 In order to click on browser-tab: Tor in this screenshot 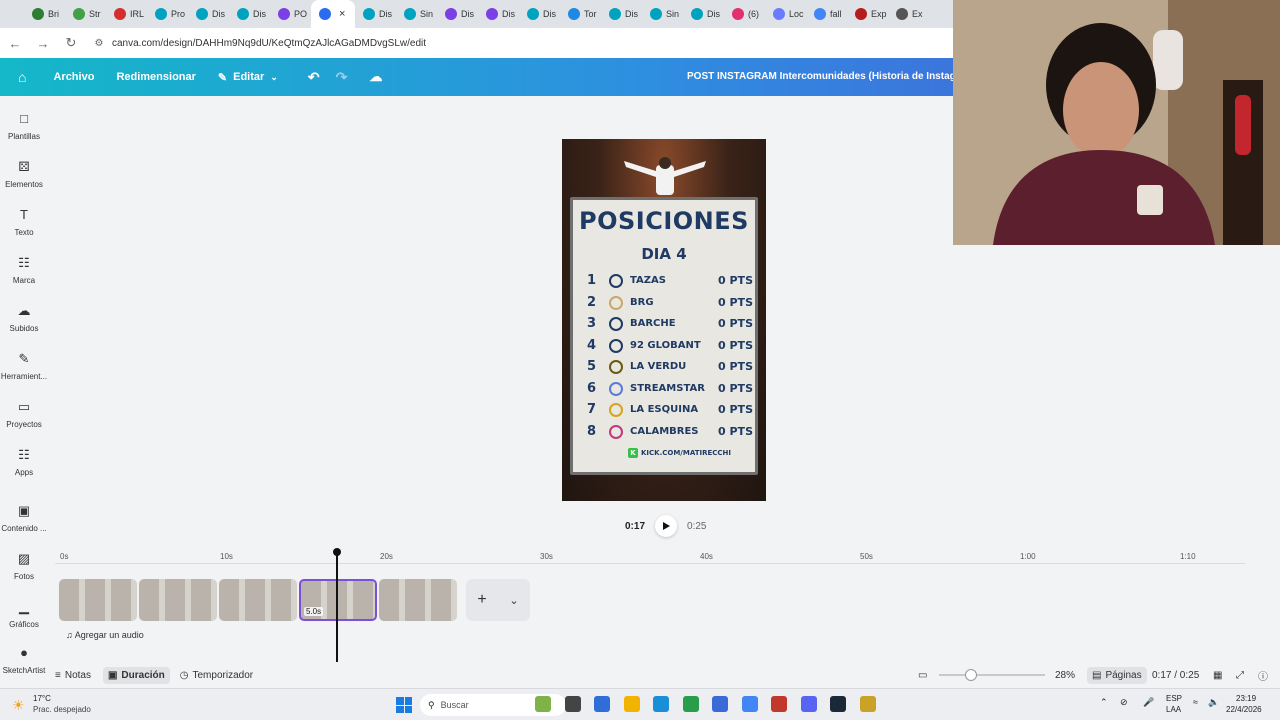, I will do `click(580, 14)`.